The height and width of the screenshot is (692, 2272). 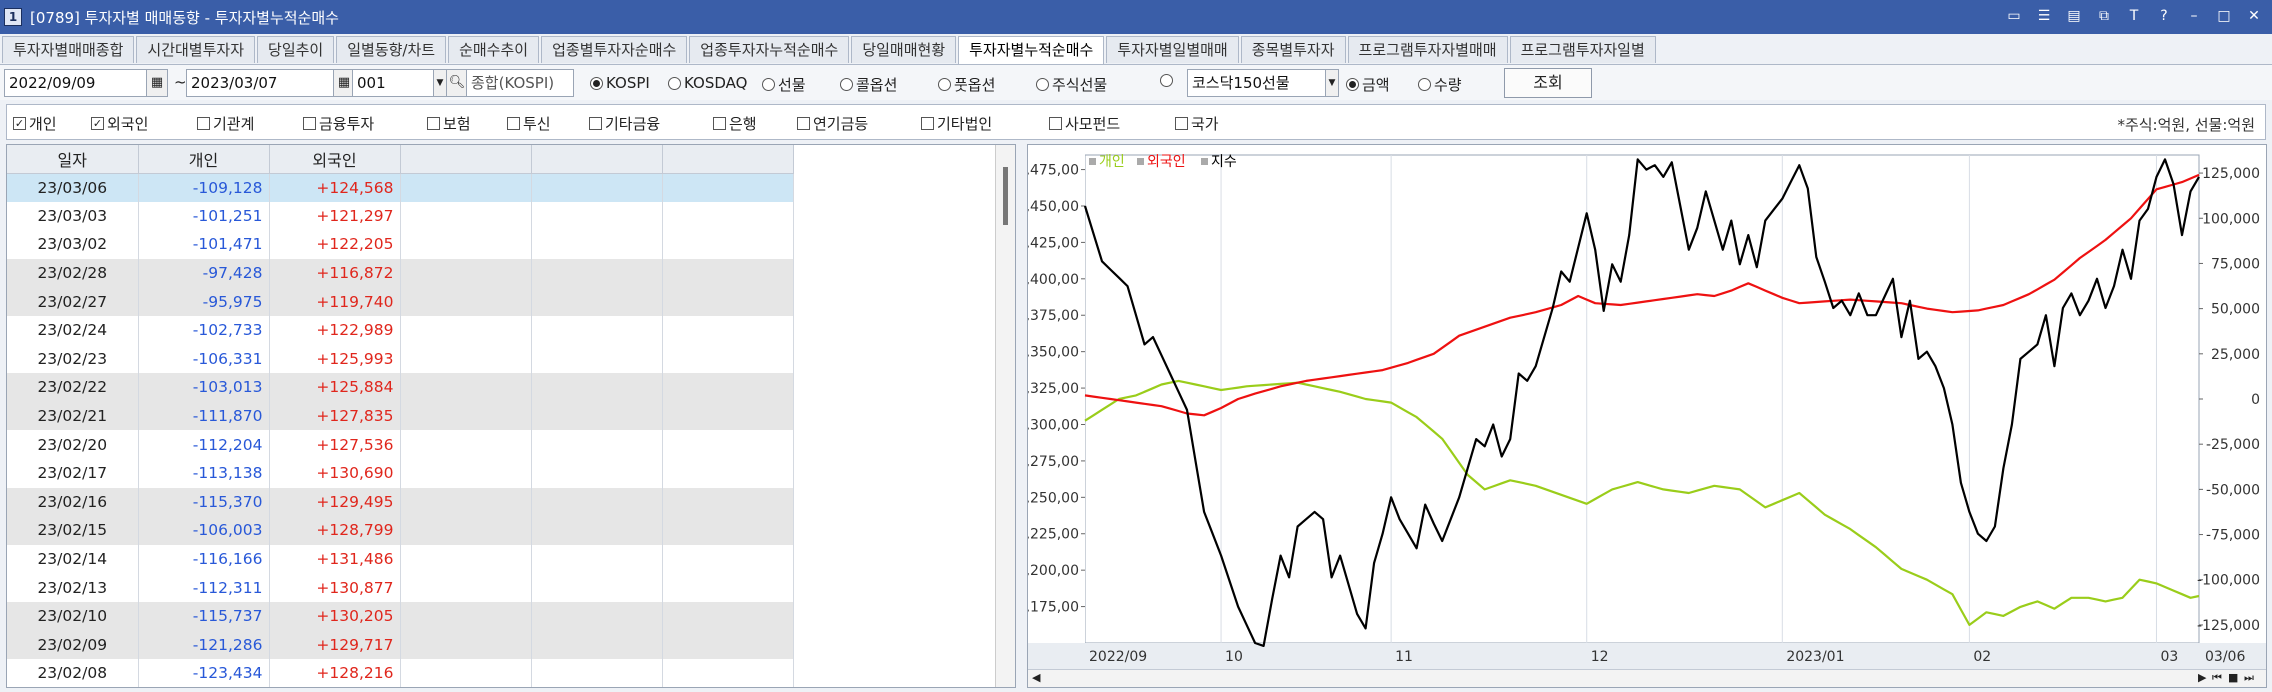 I want to click on investor-checkbox-6: 기타금융, so click(x=624, y=123).